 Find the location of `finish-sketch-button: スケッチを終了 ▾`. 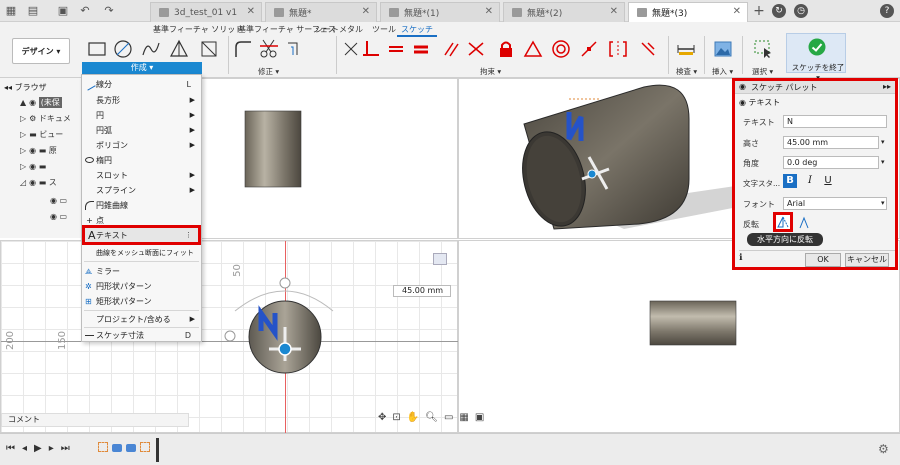

finish-sketch-button: スケッチを終了 ▾ is located at coordinates (816, 57).